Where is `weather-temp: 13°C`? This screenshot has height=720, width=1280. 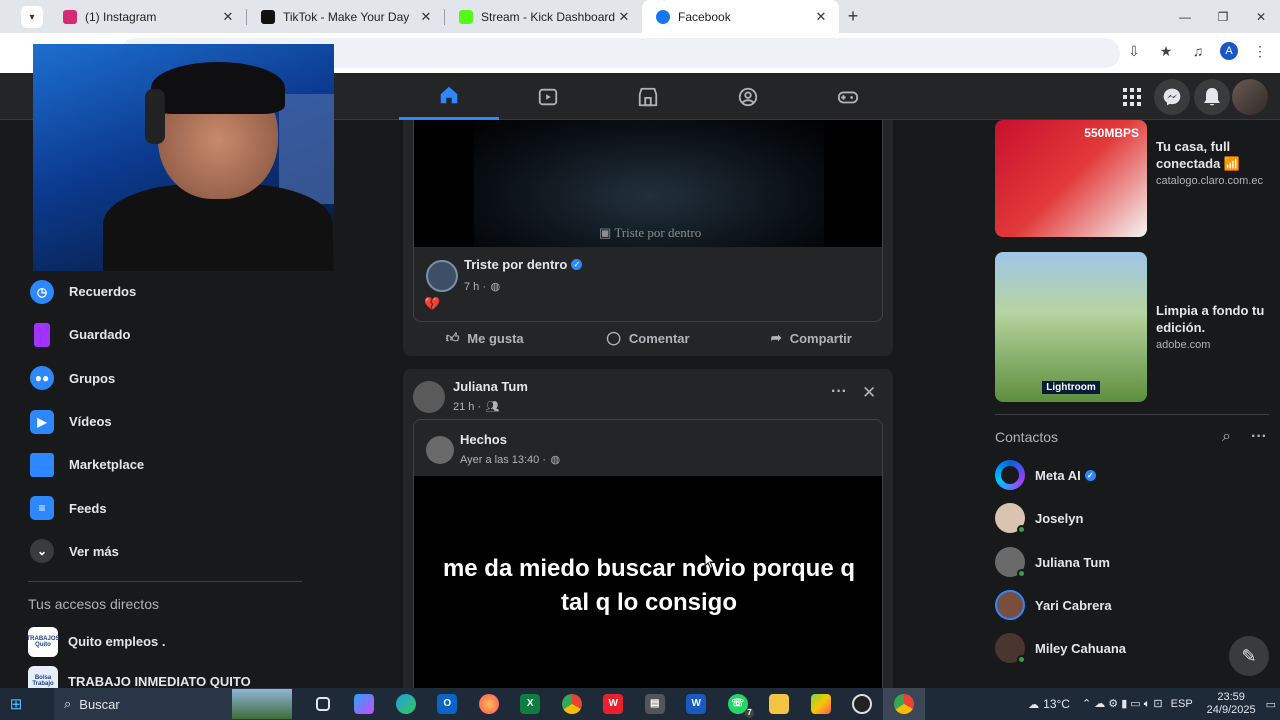 weather-temp: 13°C is located at coordinates (1056, 704).